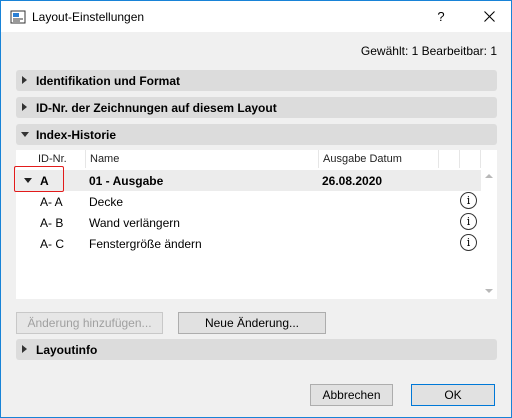 Image resolution: width=512 pixels, height=418 pixels. Describe the element at coordinates (453, 395) in the screenshot. I see `ok-button: OK` at that location.